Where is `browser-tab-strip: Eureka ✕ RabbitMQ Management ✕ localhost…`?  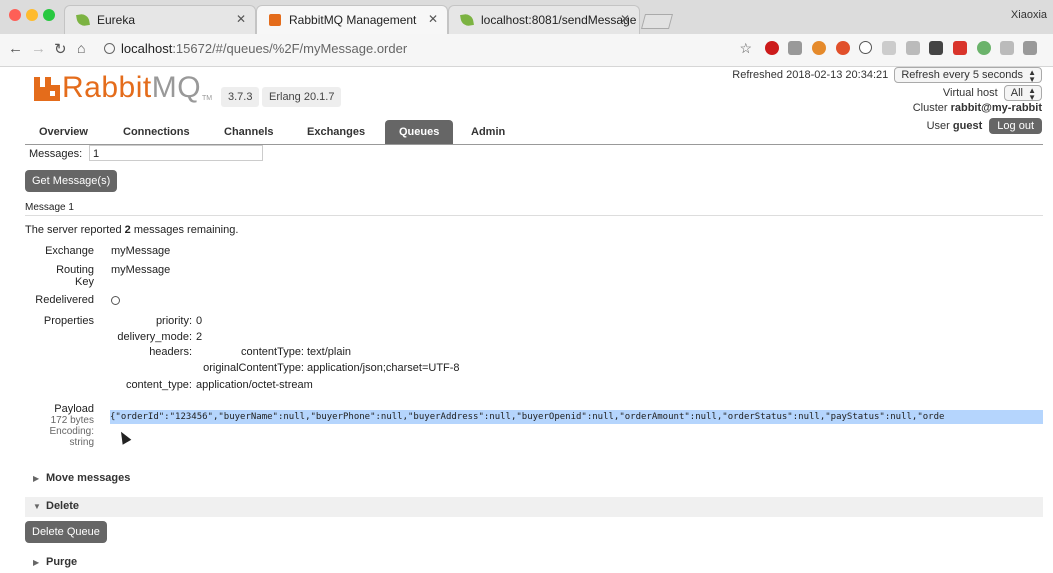
browser-tab-strip: Eureka ✕ RabbitMQ Management ✕ localhost… is located at coordinates (526, 17).